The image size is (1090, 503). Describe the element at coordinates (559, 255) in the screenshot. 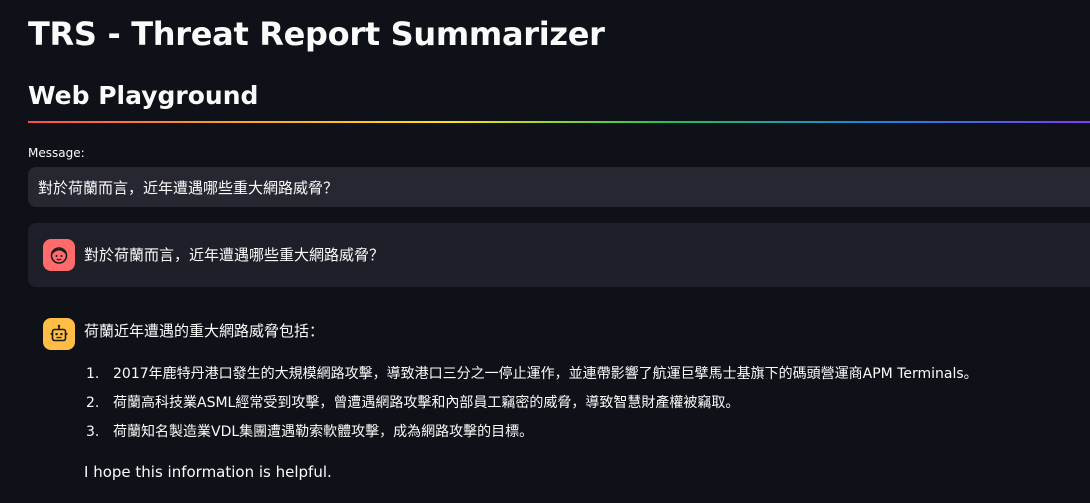

I see `user-chat-message: 對於荷蘭而言，近年遭遇哪些重大網路威脅？` at that location.